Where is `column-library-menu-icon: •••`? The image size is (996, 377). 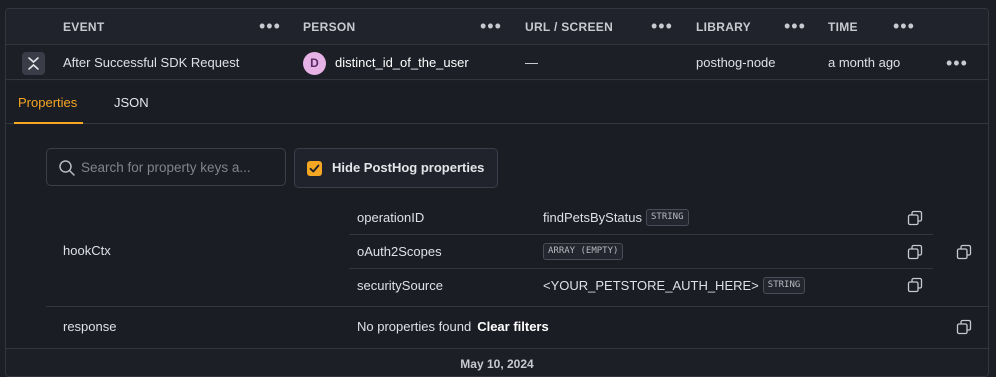 column-library-menu-icon: ••• is located at coordinates (795, 27).